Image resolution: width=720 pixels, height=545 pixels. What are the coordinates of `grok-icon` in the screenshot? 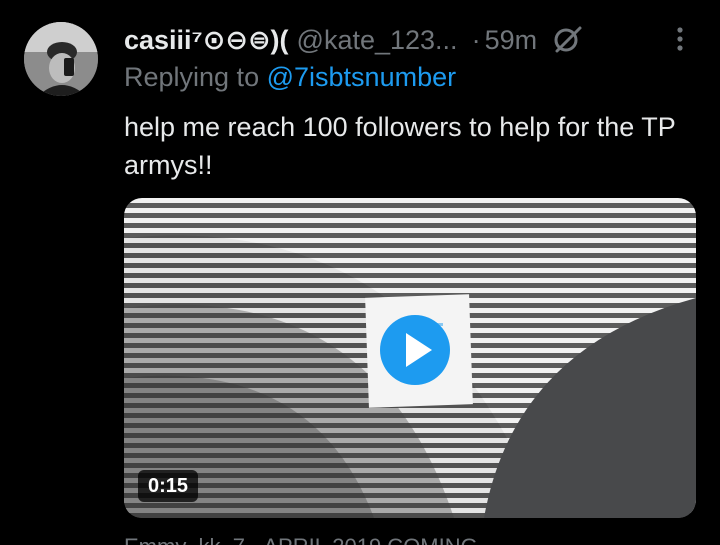 It's located at (568, 40).